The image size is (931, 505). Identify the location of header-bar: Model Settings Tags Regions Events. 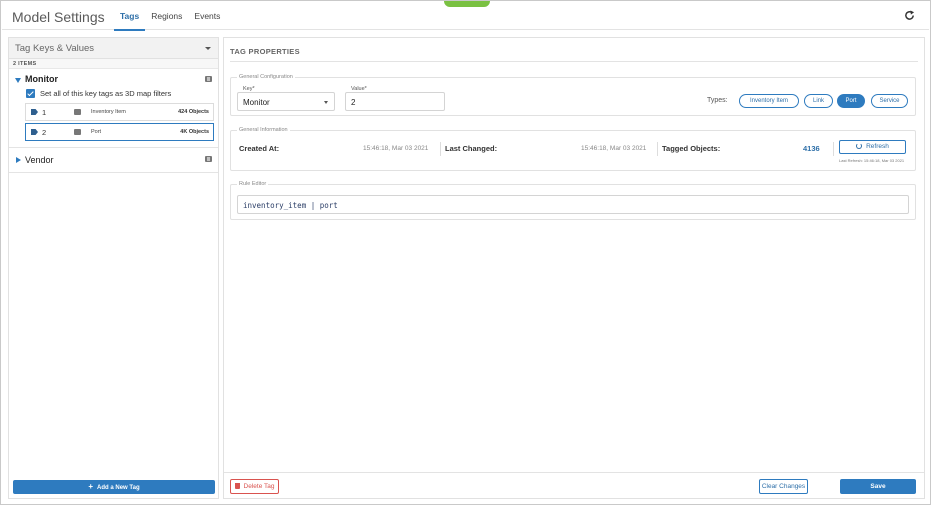
(465, 16).